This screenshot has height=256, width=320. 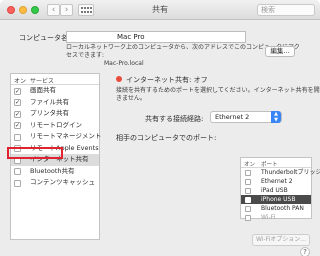 I want to click on port-item-bluetooth-pan: Bluetooth PAN, so click(x=276, y=208).